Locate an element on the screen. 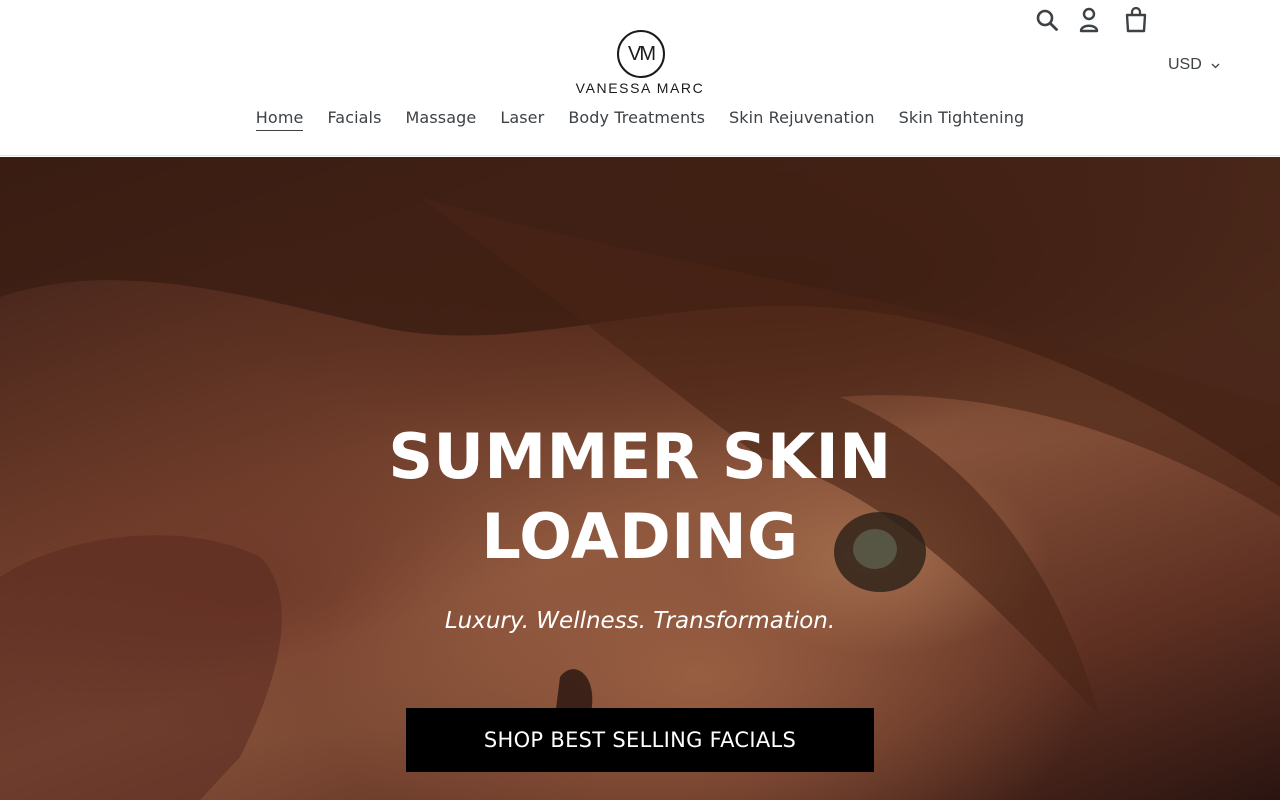 The width and height of the screenshot is (1280, 800). nav-item-label: Facials is located at coordinates (354, 117).